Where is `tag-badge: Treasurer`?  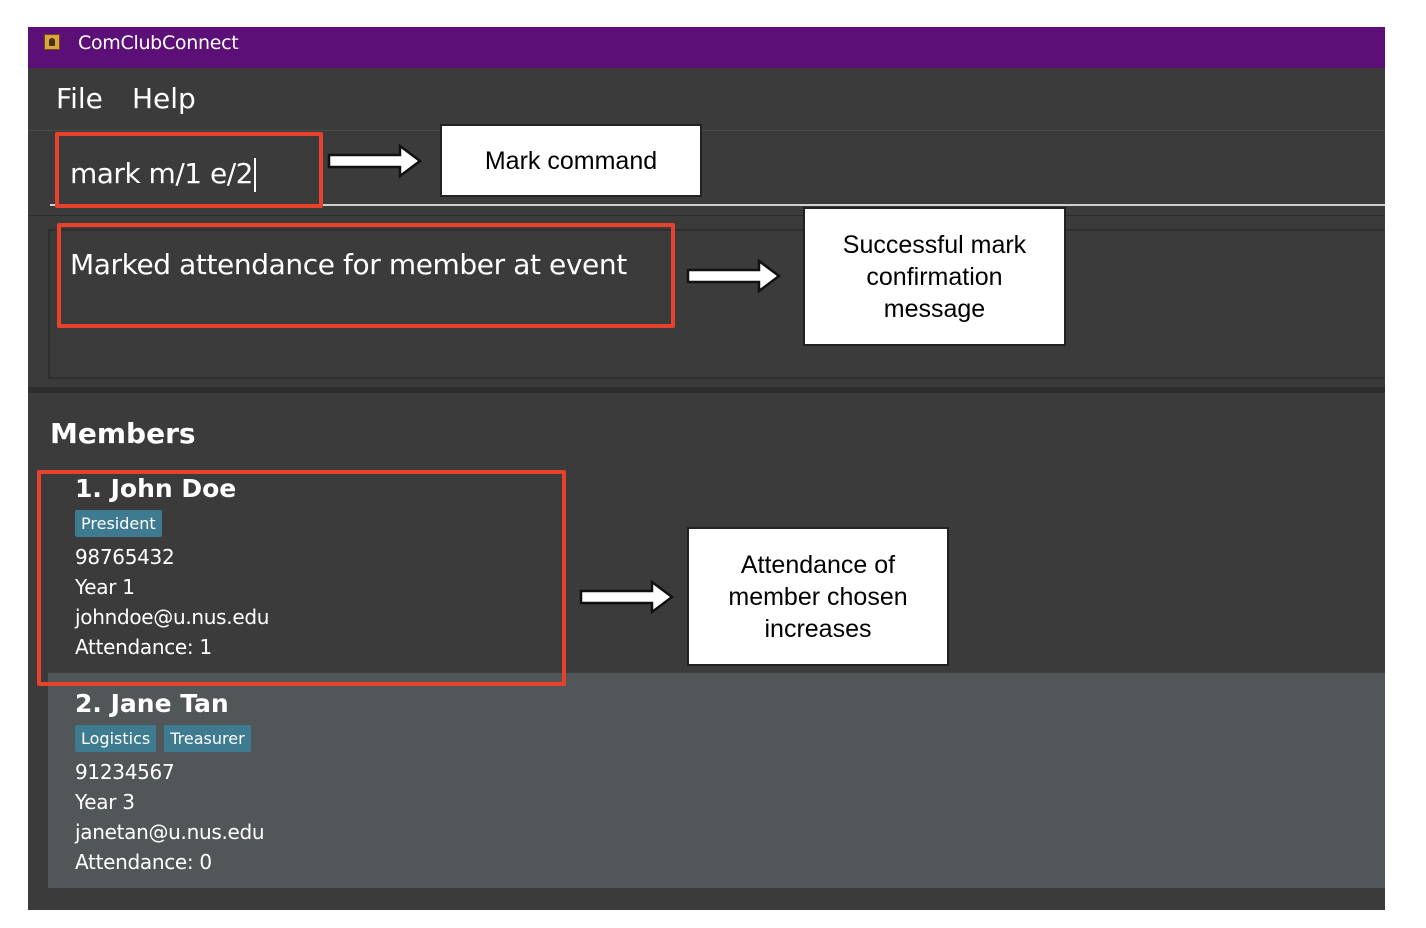 tag-badge: Treasurer is located at coordinates (207, 738).